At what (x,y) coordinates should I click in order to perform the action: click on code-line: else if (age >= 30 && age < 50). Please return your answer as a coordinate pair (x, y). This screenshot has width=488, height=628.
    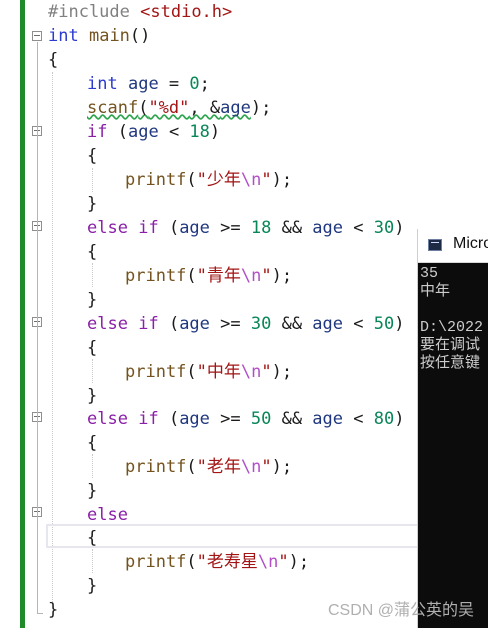
    Looking at the image, I should click on (245, 324).